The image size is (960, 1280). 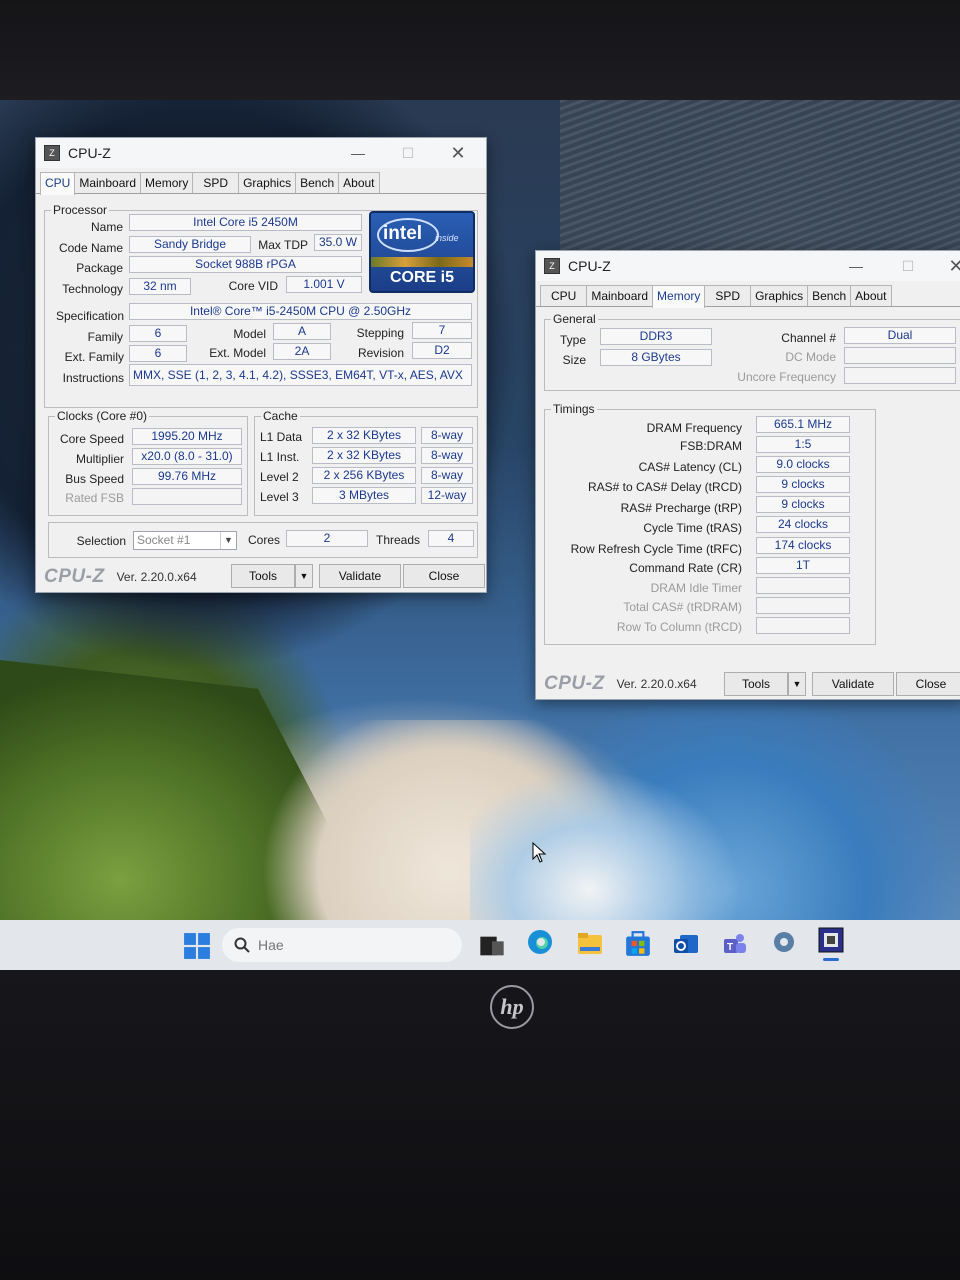 I want to click on stepping-value: 7, so click(x=442, y=330).